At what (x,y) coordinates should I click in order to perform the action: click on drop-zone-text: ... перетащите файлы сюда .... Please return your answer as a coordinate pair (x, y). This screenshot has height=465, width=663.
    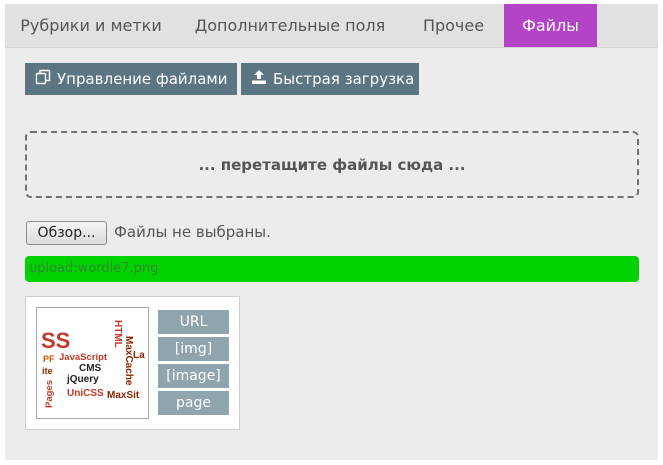
    Looking at the image, I should click on (332, 164).